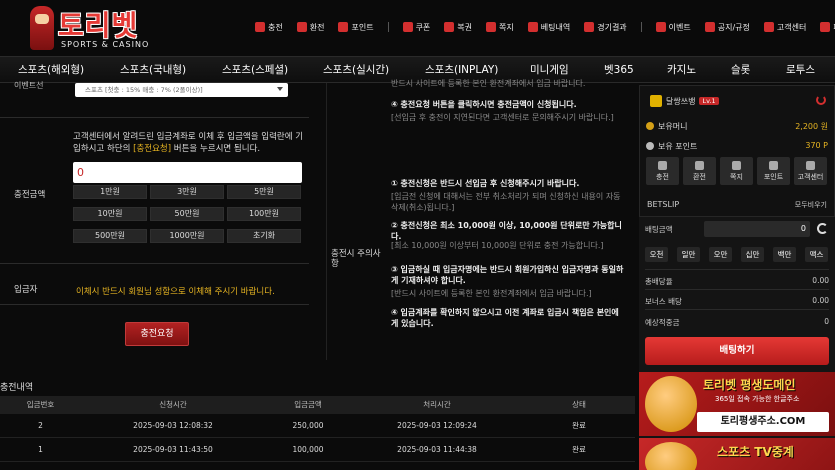  Describe the element at coordinates (173, 425) in the screenshot. I see `table-cell: 2025-09-03 12:08:32` at that location.